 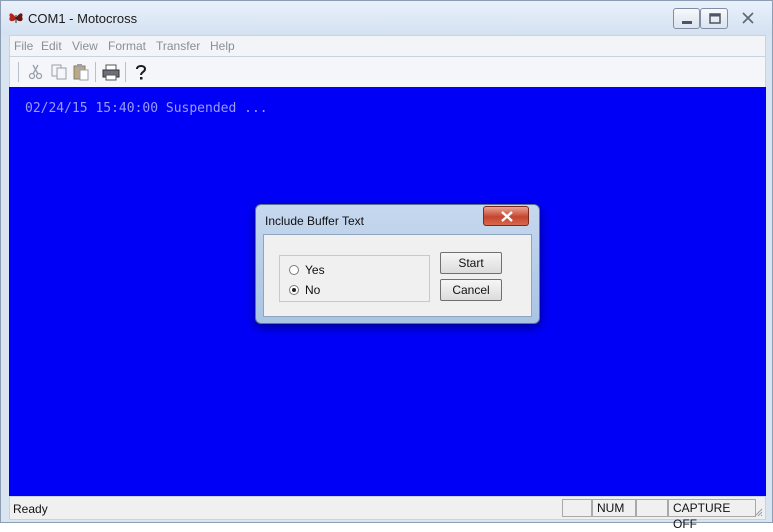 What do you see at coordinates (758, 512) in the screenshot?
I see `resize-grip-icon` at bounding box center [758, 512].